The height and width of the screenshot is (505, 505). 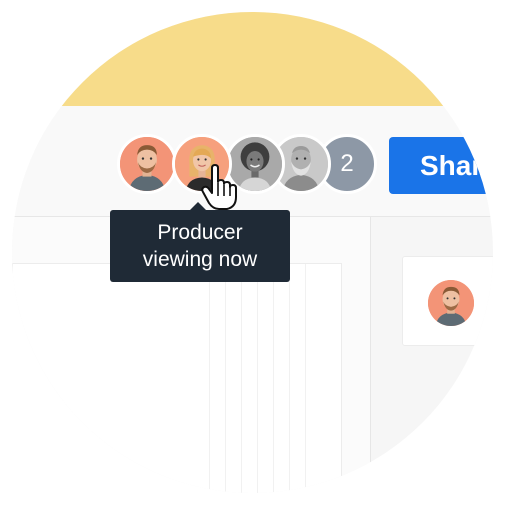 What do you see at coordinates (200, 232) in the screenshot?
I see `tooltip-line-1: Producer` at bounding box center [200, 232].